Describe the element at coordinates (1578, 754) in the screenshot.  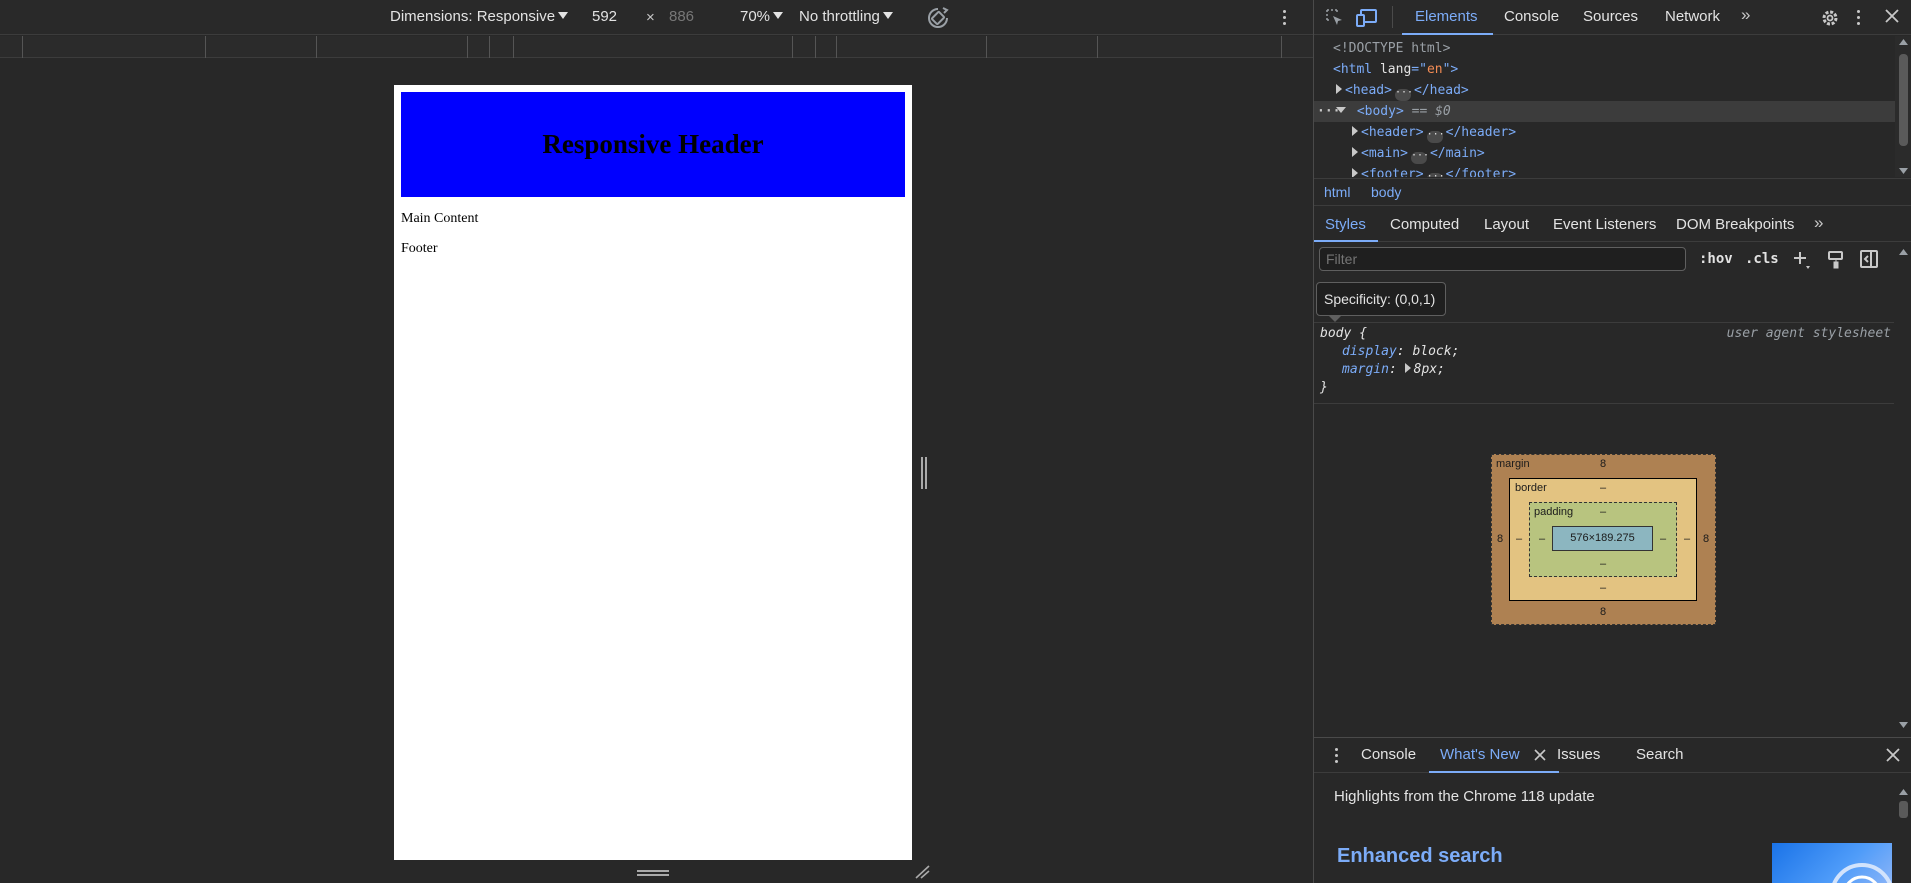
I see `drawer-tab-issues: Issues` at that location.